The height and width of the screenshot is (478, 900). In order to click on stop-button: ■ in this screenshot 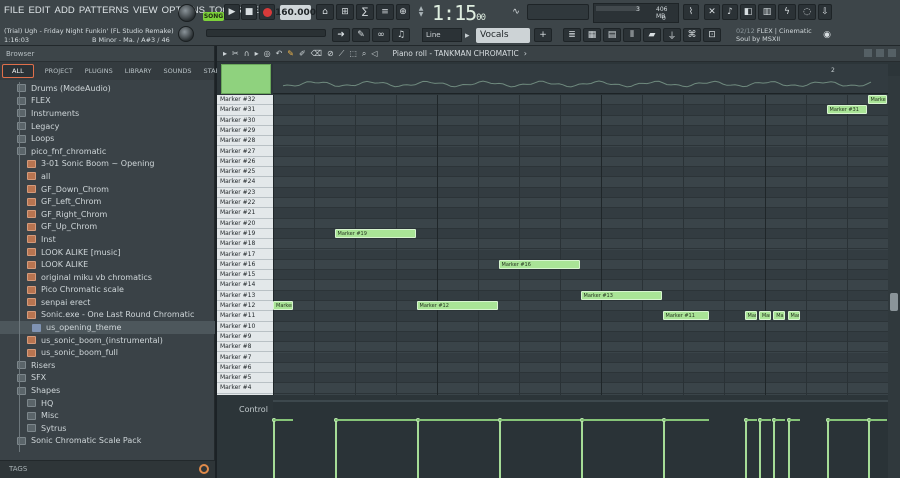, I will do `click(249, 12)`.